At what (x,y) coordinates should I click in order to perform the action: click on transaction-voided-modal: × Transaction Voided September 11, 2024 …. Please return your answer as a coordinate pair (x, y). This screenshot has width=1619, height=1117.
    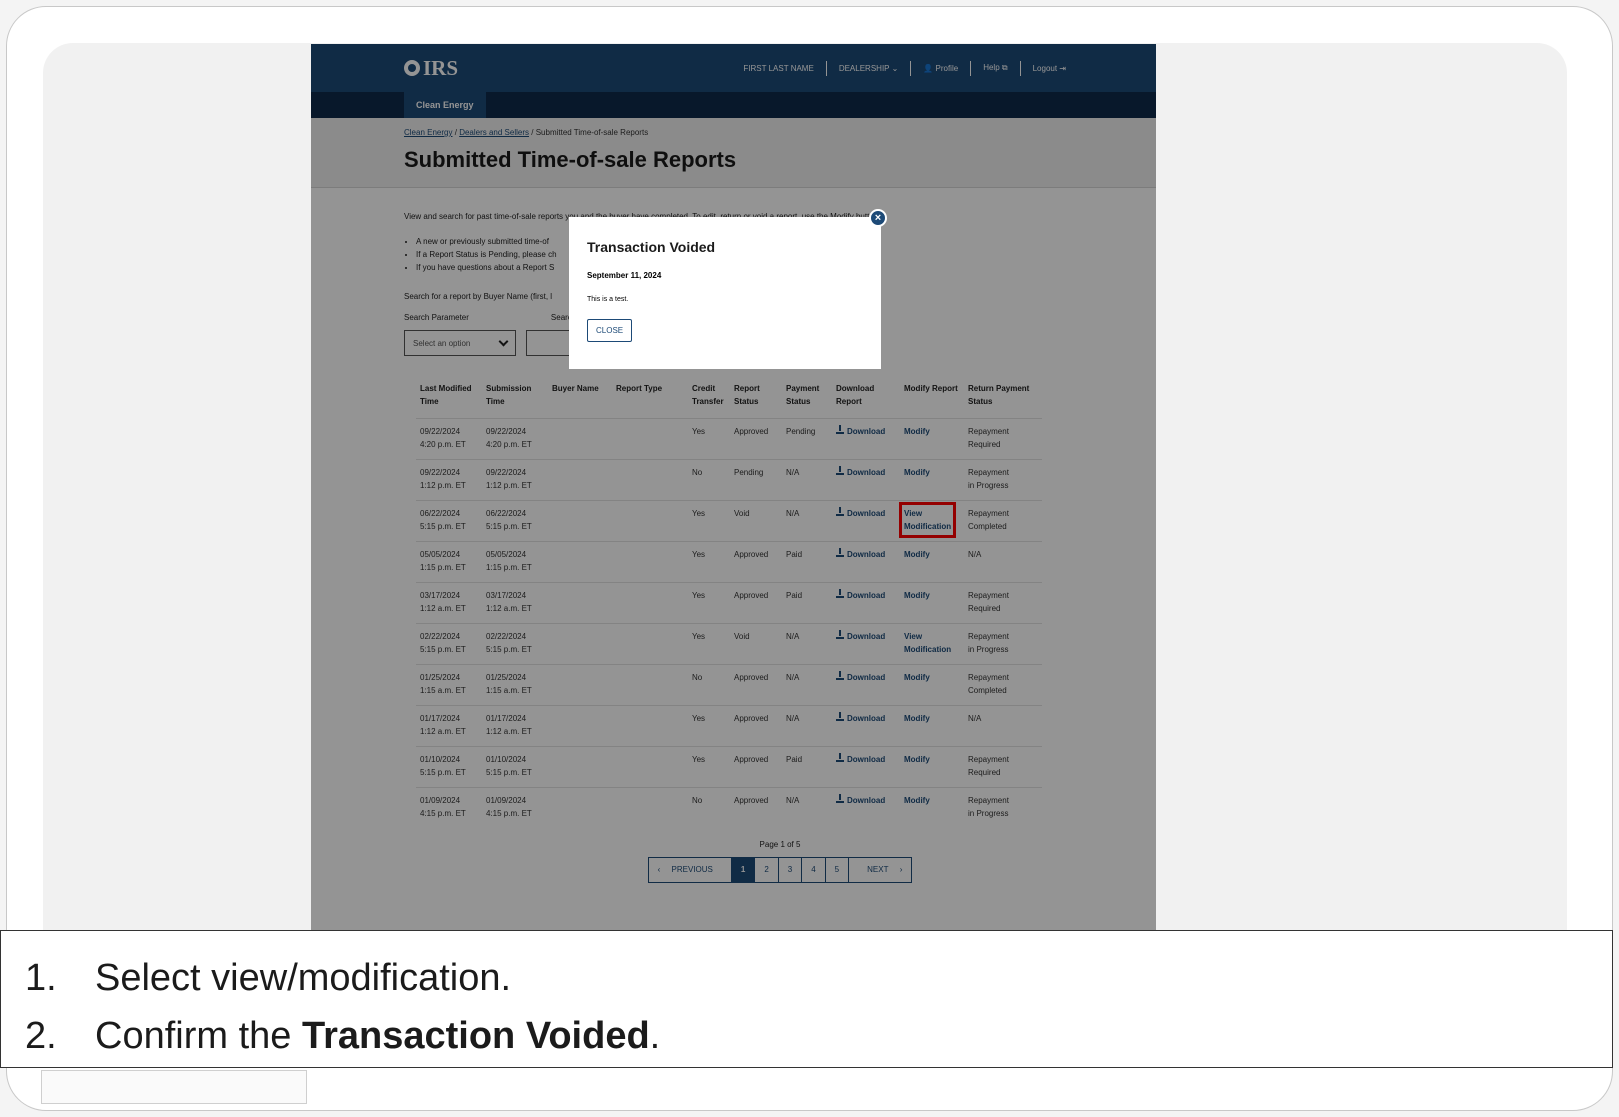
    Looking at the image, I should click on (728, 289).